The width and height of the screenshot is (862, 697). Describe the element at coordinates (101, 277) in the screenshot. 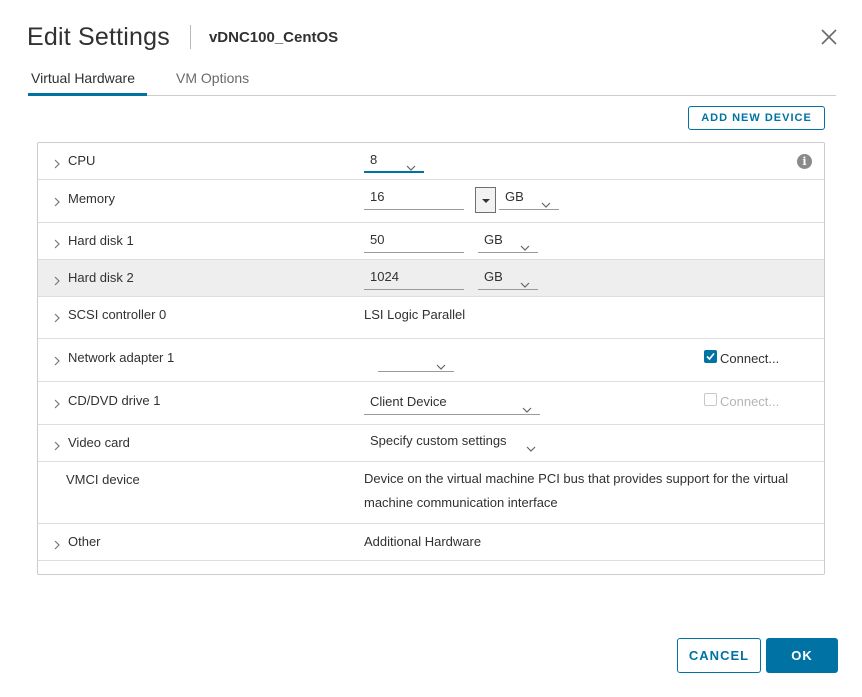

I see `hard-disk-2-label: Hard disk 2` at that location.